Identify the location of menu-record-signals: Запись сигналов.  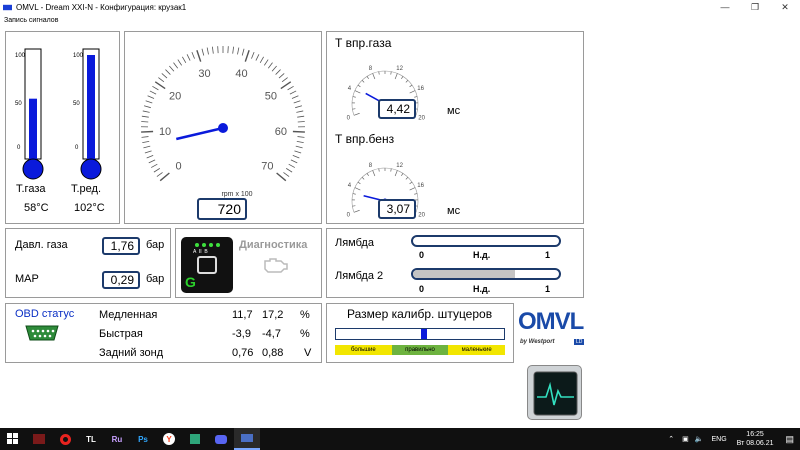
(31, 20).